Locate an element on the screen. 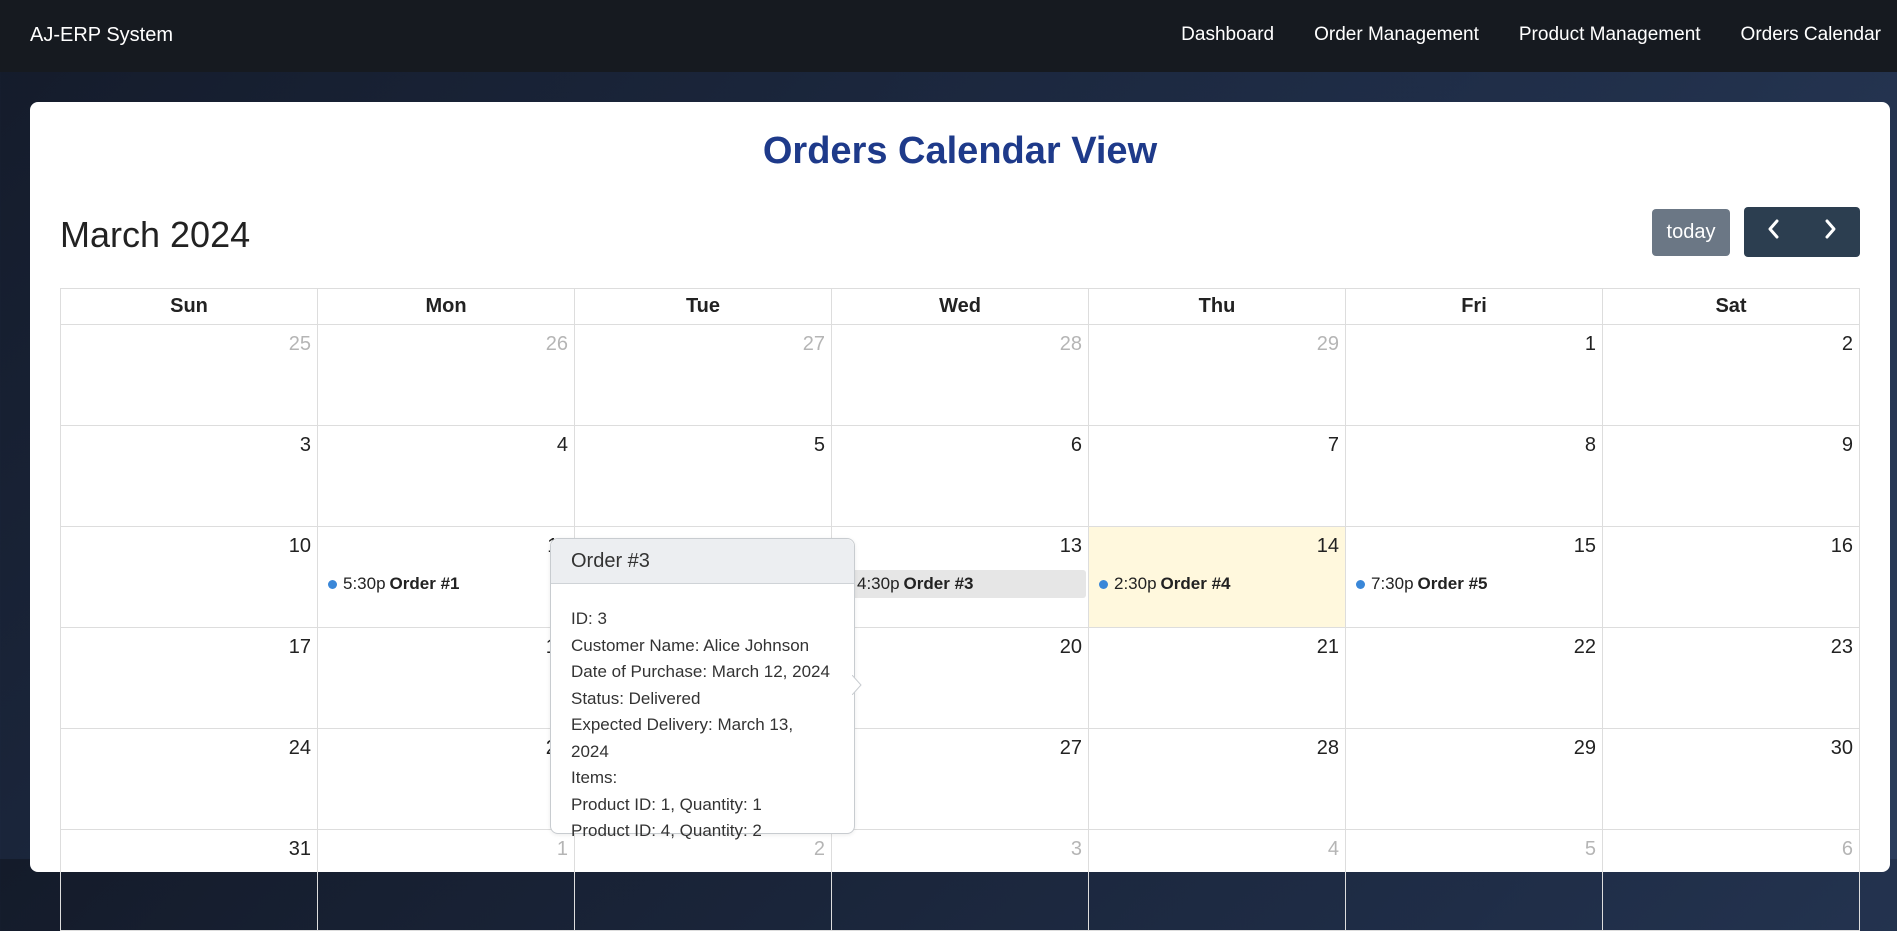 This screenshot has height=931, width=1897. calendar-event: 7:30p Order #5 is located at coordinates (1474, 584).